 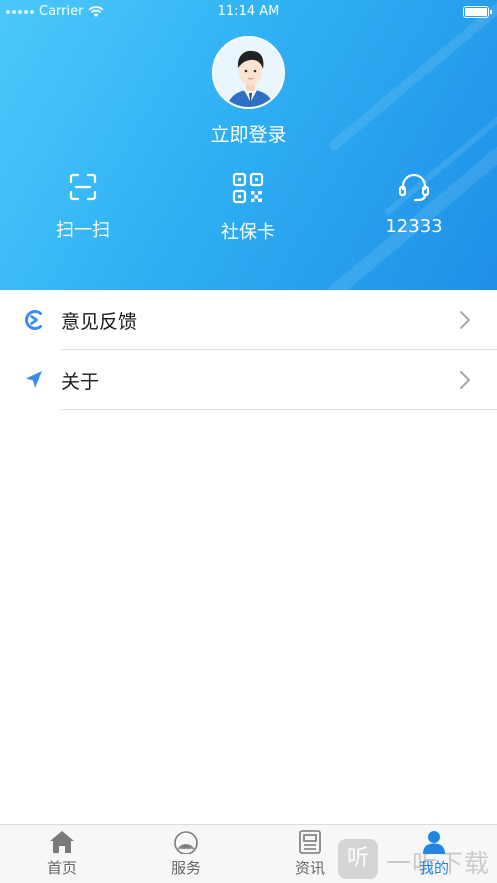 I want to click on status-time: 11:14 AM, so click(x=248, y=11).